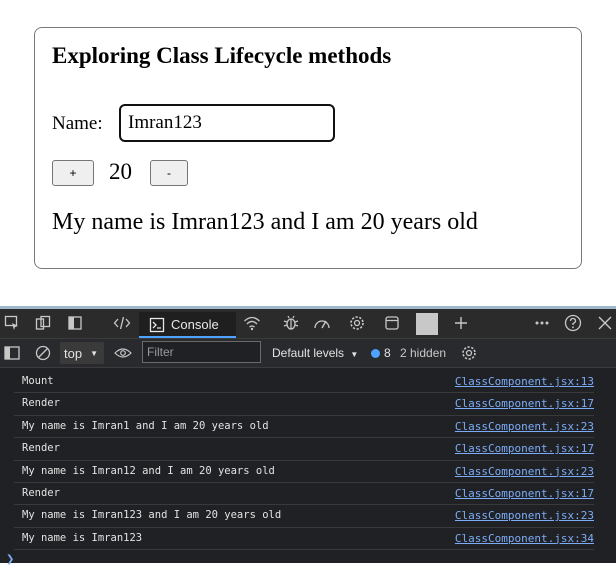  Describe the element at coordinates (201, 352) in the screenshot. I see `filter-input: Filter` at that location.